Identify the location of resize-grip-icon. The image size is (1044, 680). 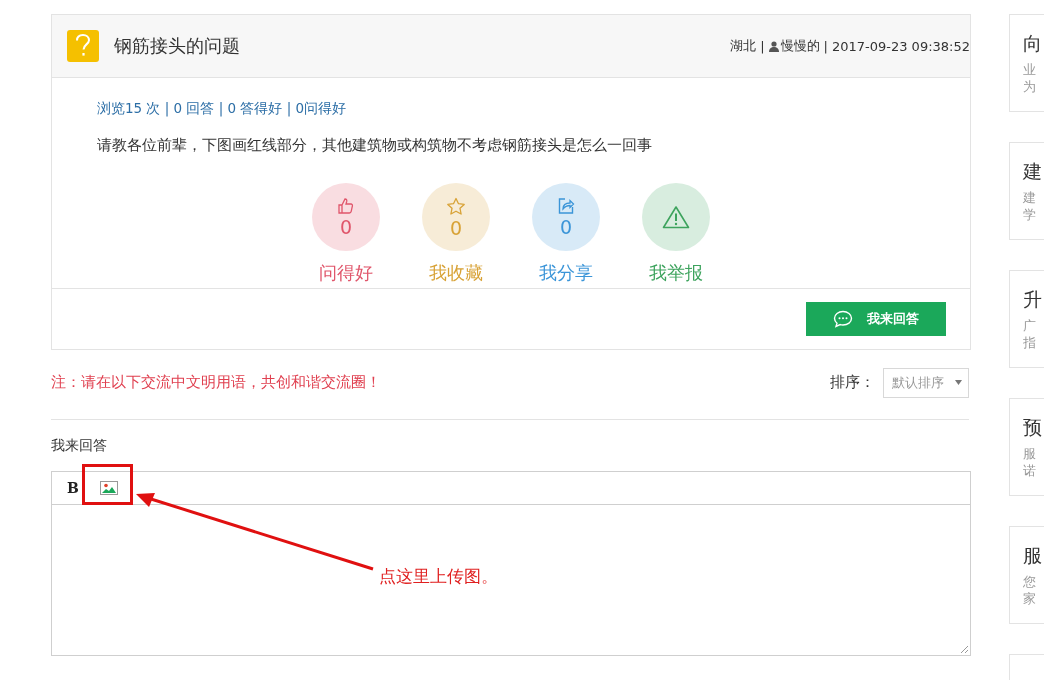
(964, 649).